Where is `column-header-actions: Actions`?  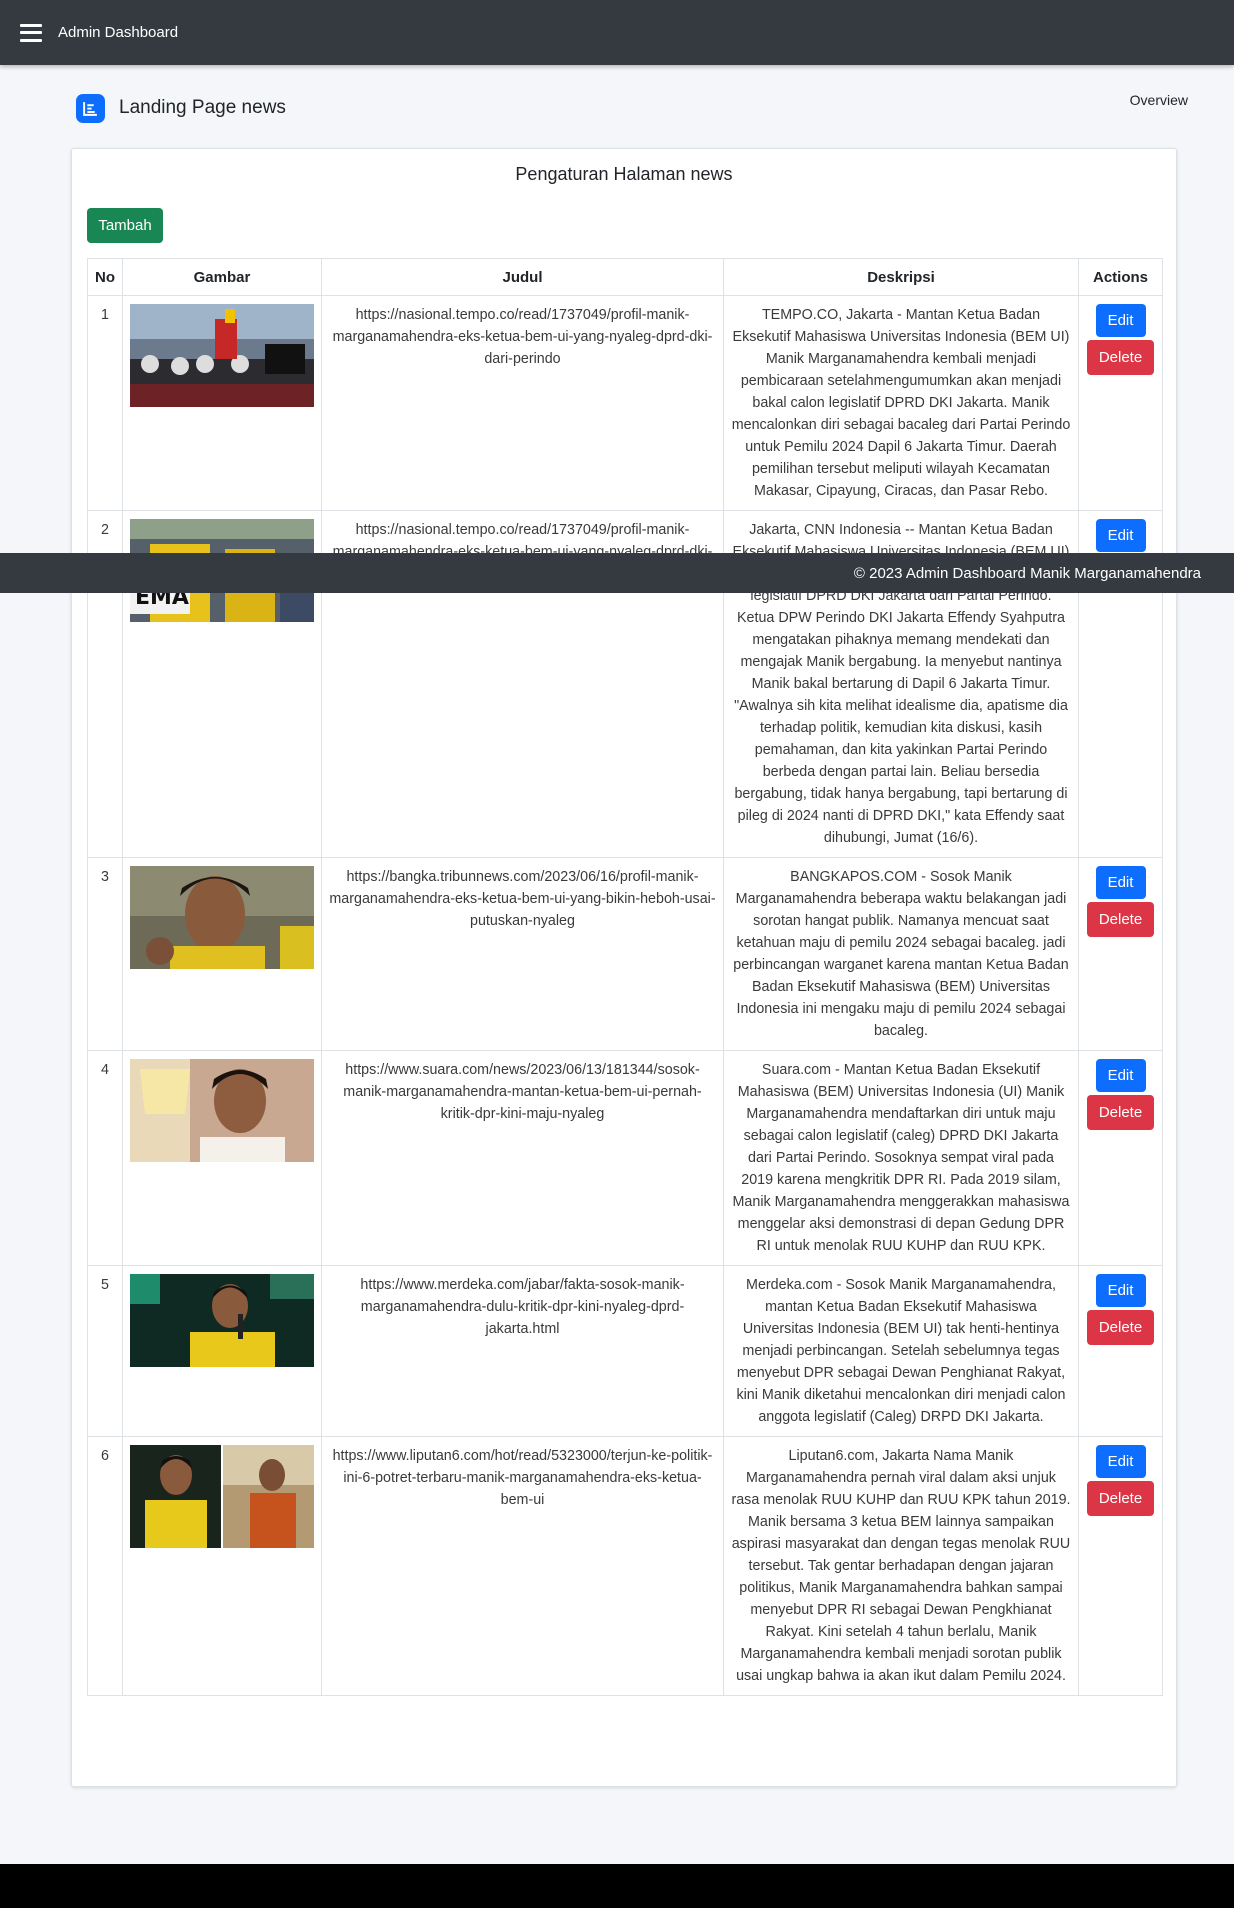 column-header-actions: Actions is located at coordinates (1120, 277).